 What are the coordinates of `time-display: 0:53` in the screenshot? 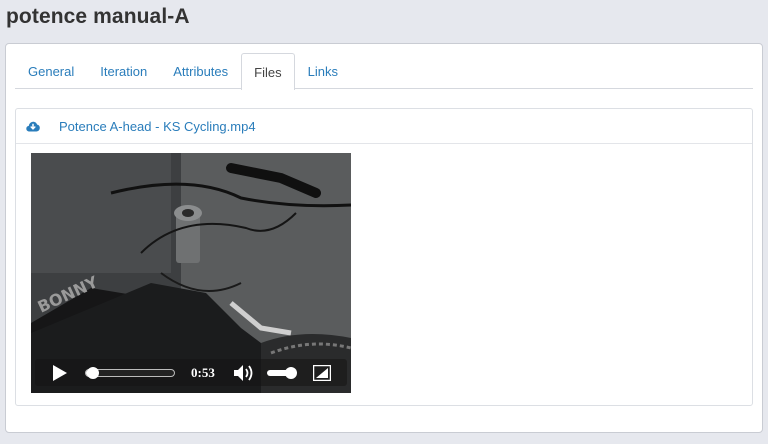 It's located at (203, 372).